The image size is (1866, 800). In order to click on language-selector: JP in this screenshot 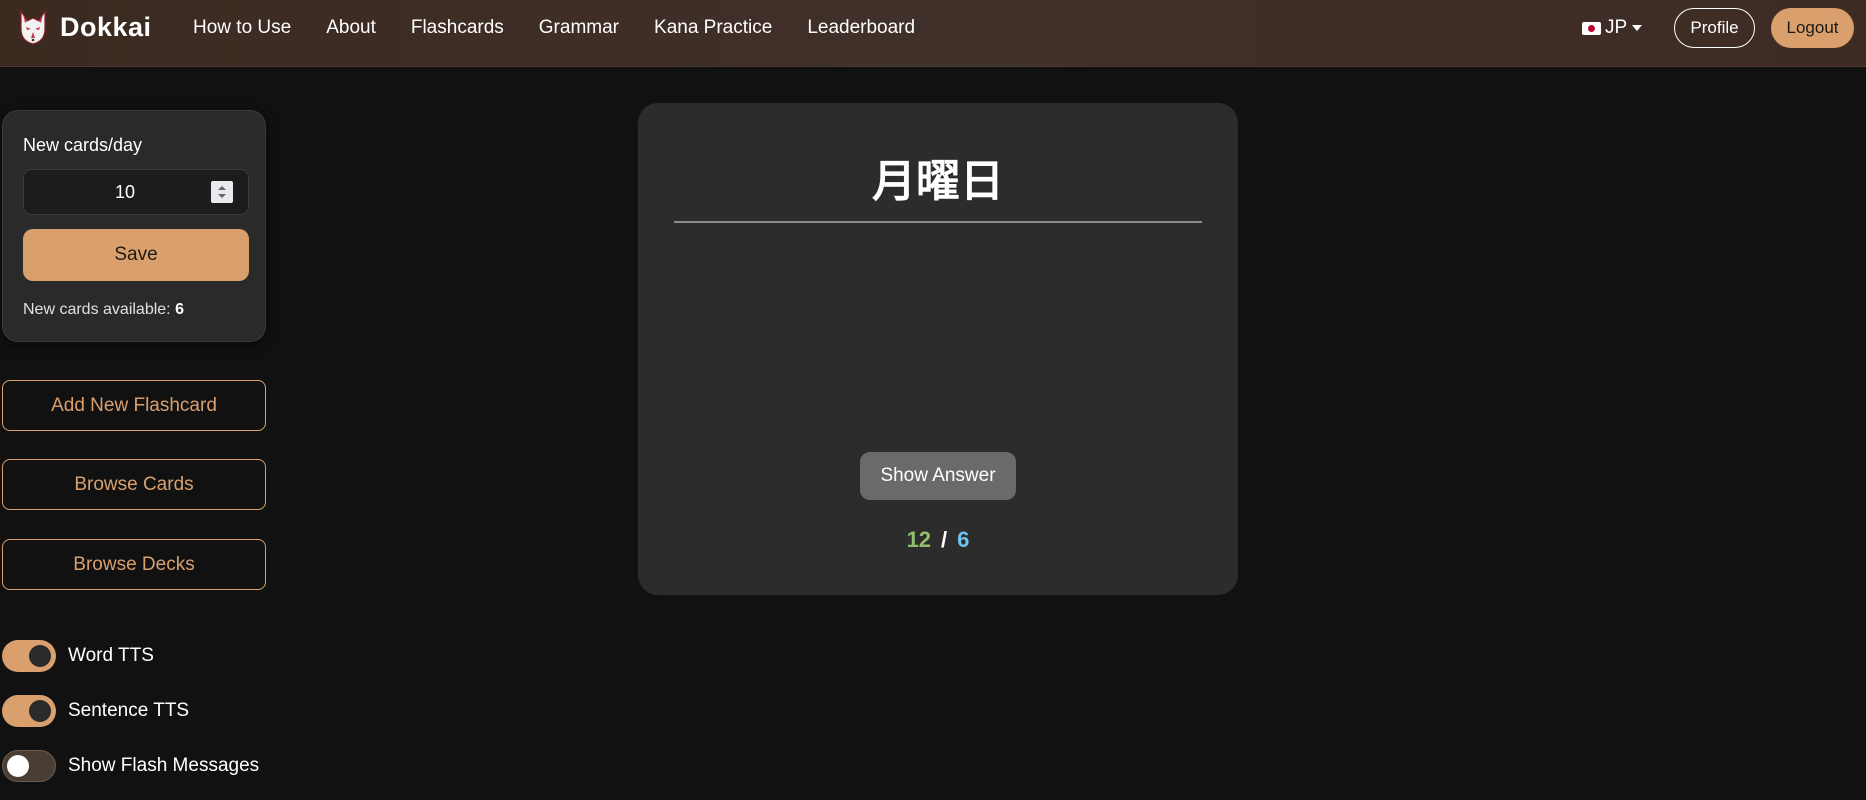, I will do `click(1612, 28)`.